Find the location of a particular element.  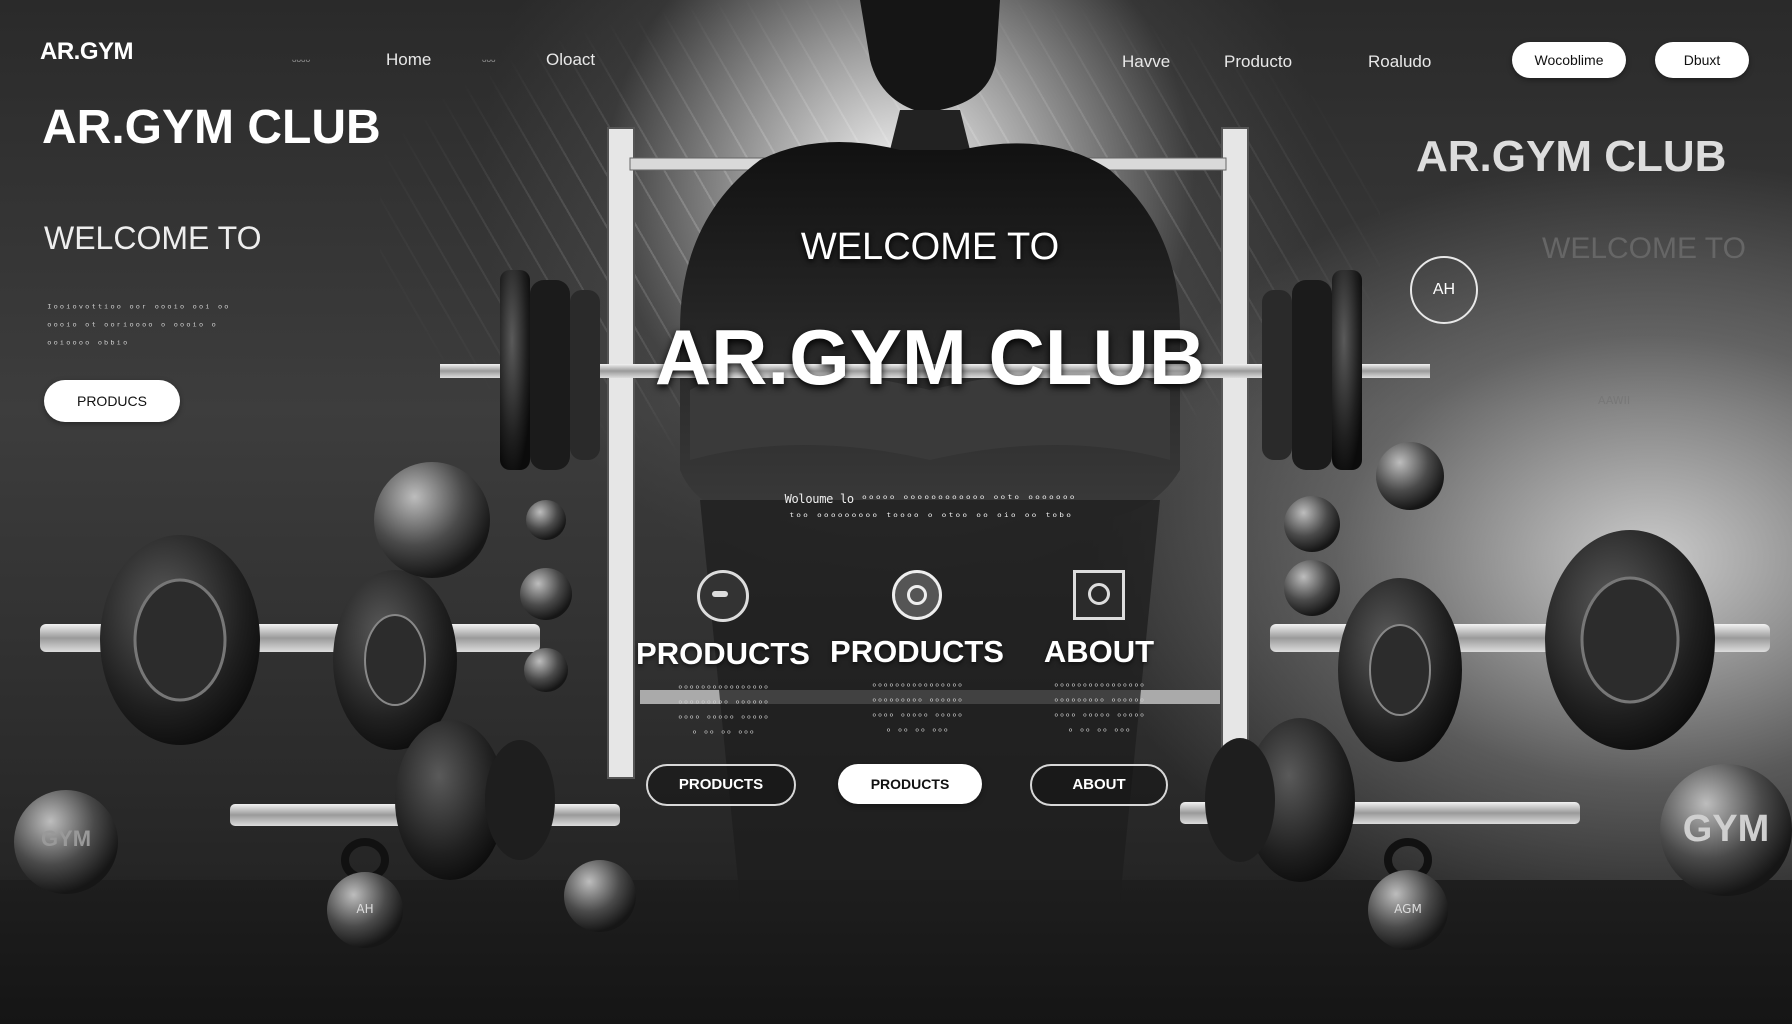

site-logo: AR.GYM is located at coordinates (87, 52).